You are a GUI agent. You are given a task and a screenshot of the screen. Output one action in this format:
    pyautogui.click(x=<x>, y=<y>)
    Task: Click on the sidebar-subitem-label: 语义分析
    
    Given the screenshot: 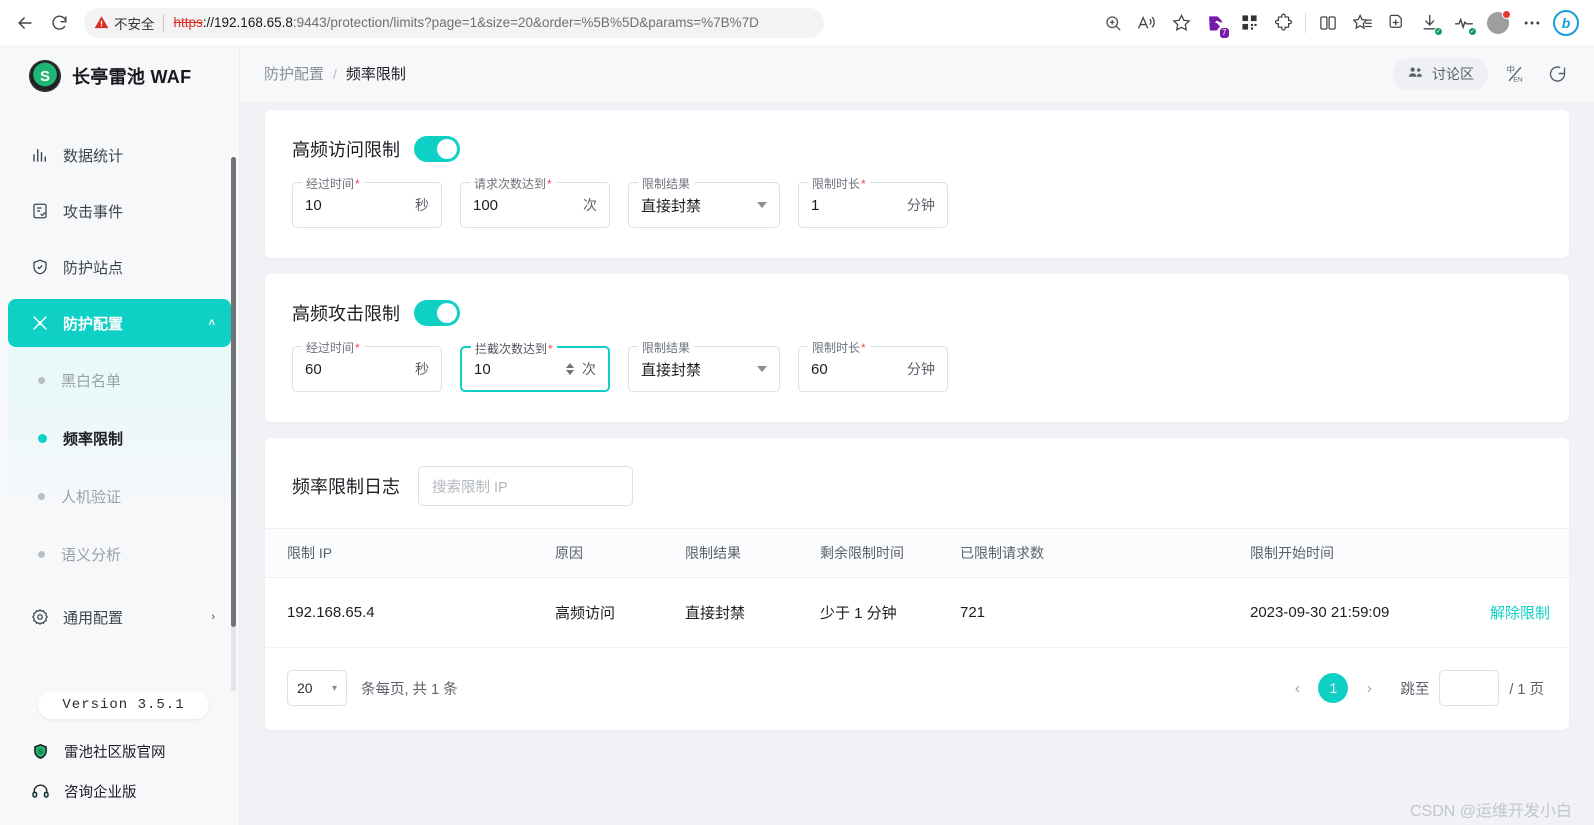 What is the action you would take?
    pyautogui.click(x=91, y=555)
    